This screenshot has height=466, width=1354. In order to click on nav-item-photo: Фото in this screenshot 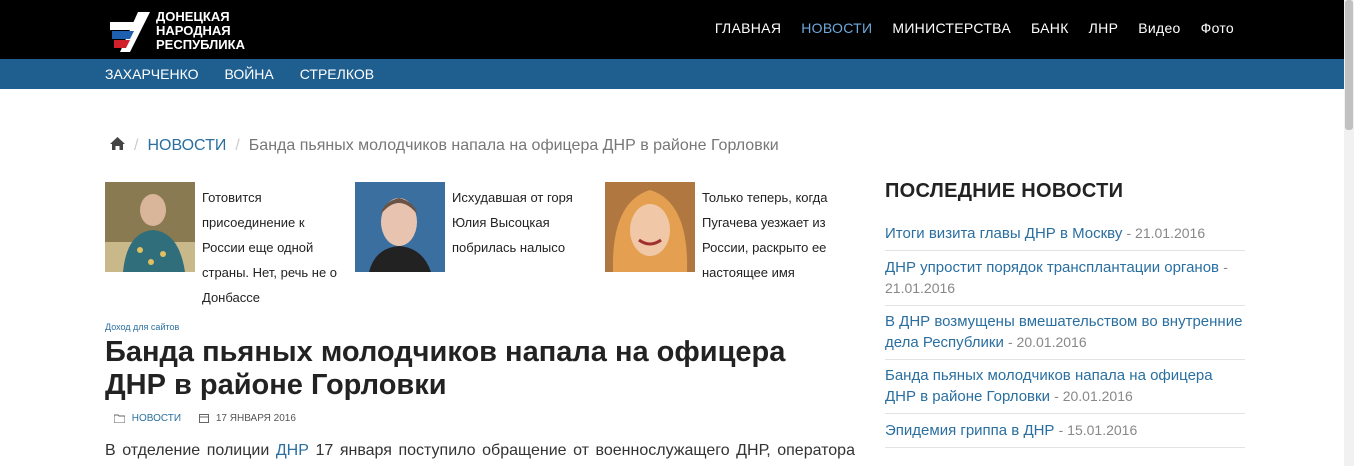, I will do `click(1217, 28)`.